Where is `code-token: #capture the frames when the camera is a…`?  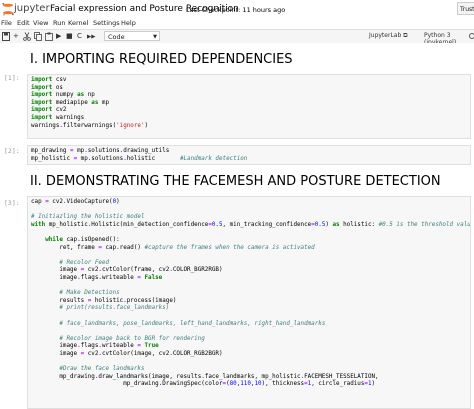
code-token: #capture the frames when the camera is a… is located at coordinates (229, 247).